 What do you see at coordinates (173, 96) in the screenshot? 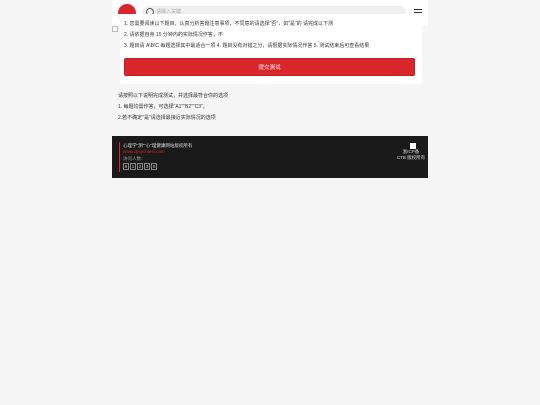
I see `notes-heading: 请按照以下说明完成测试，并选择最符合你的选项` at bounding box center [173, 96].